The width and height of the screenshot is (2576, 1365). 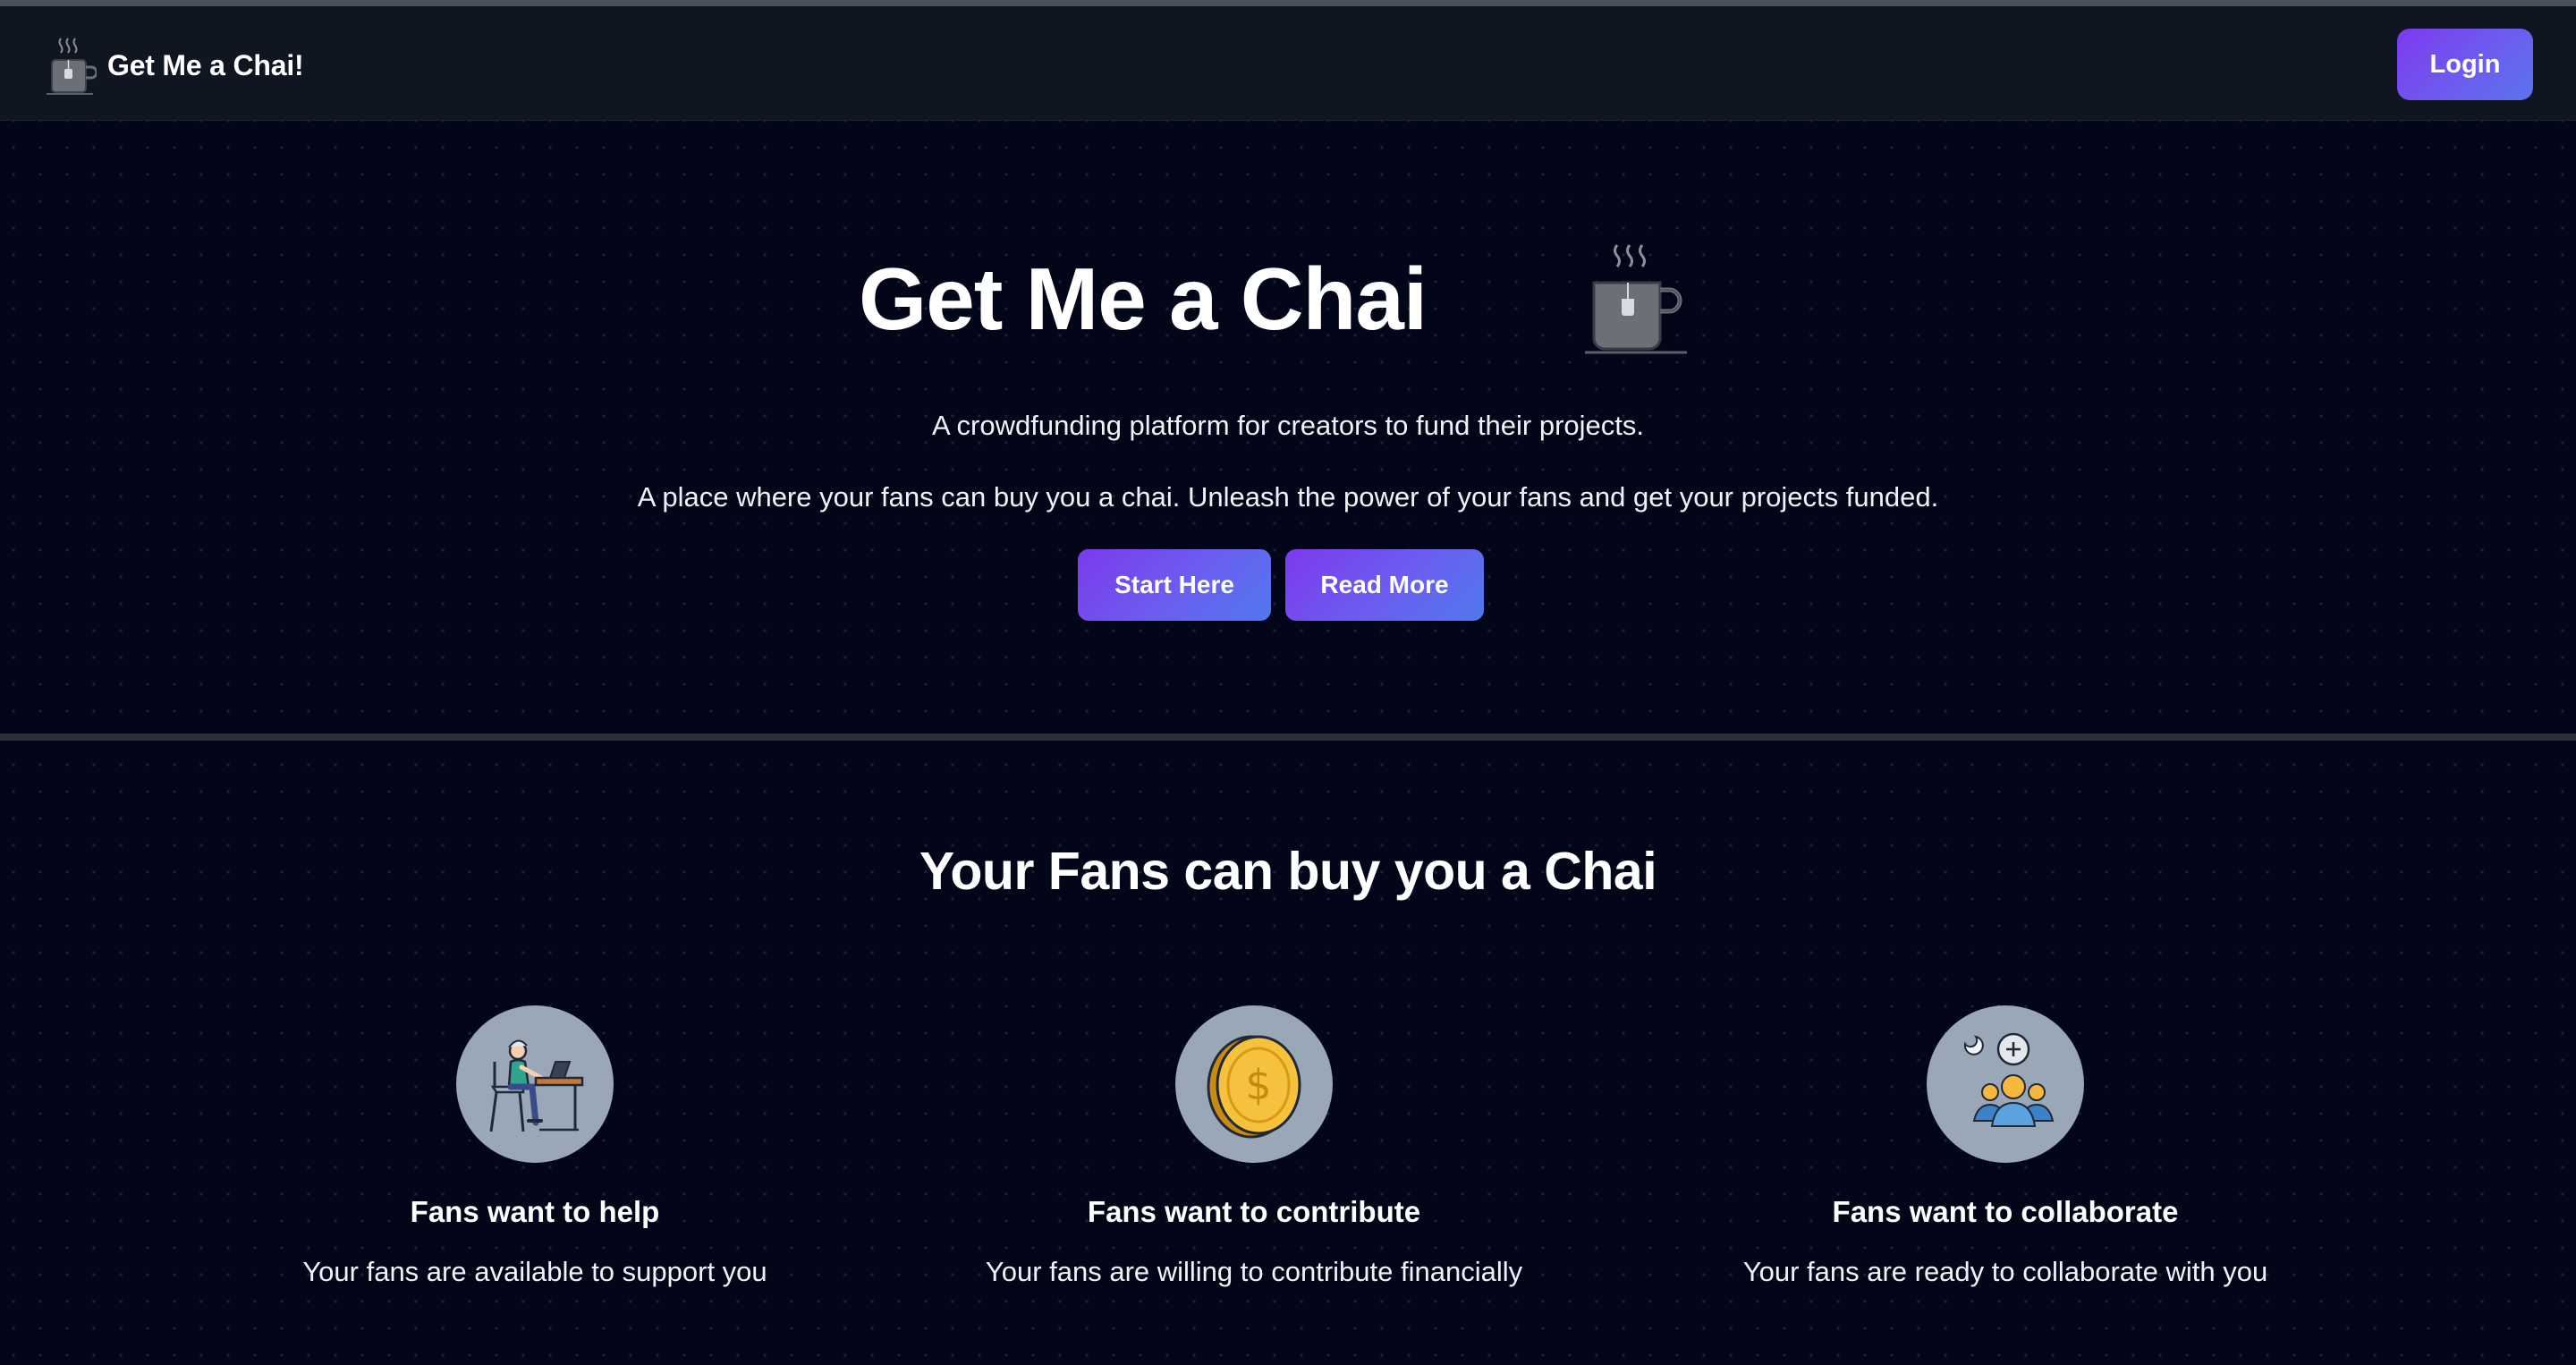 What do you see at coordinates (1288, 871) in the screenshot?
I see `section-title: Your Fans can buy you a Chai` at bounding box center [1288, 871].